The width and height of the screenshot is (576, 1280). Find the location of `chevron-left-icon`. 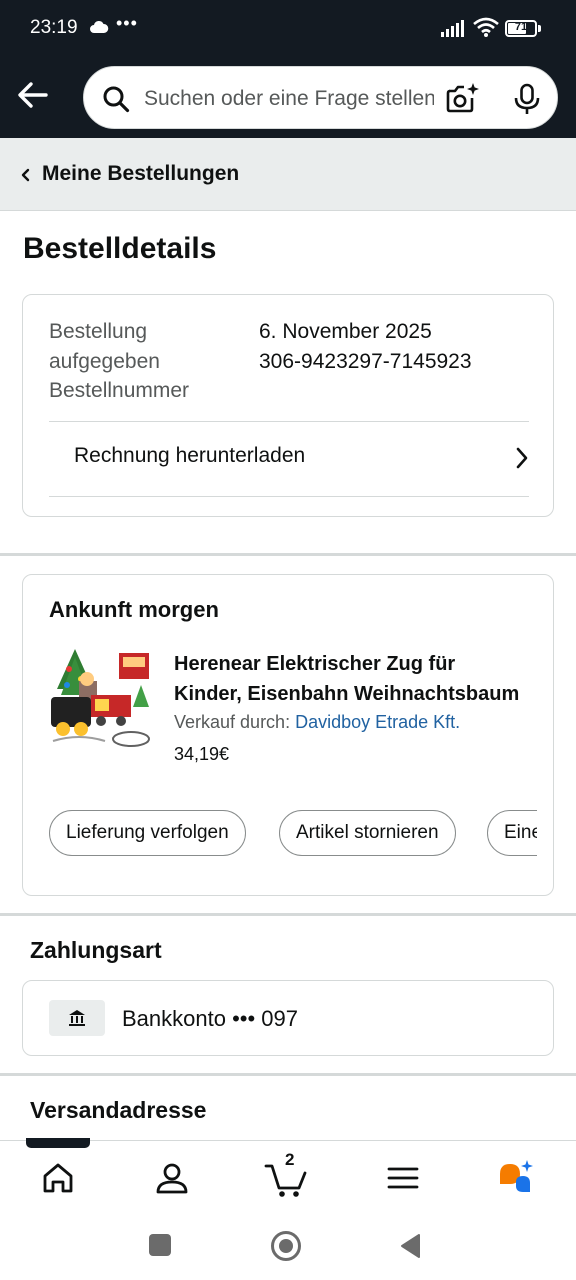

chevron-left-icon is located at coordinates (25, 175).